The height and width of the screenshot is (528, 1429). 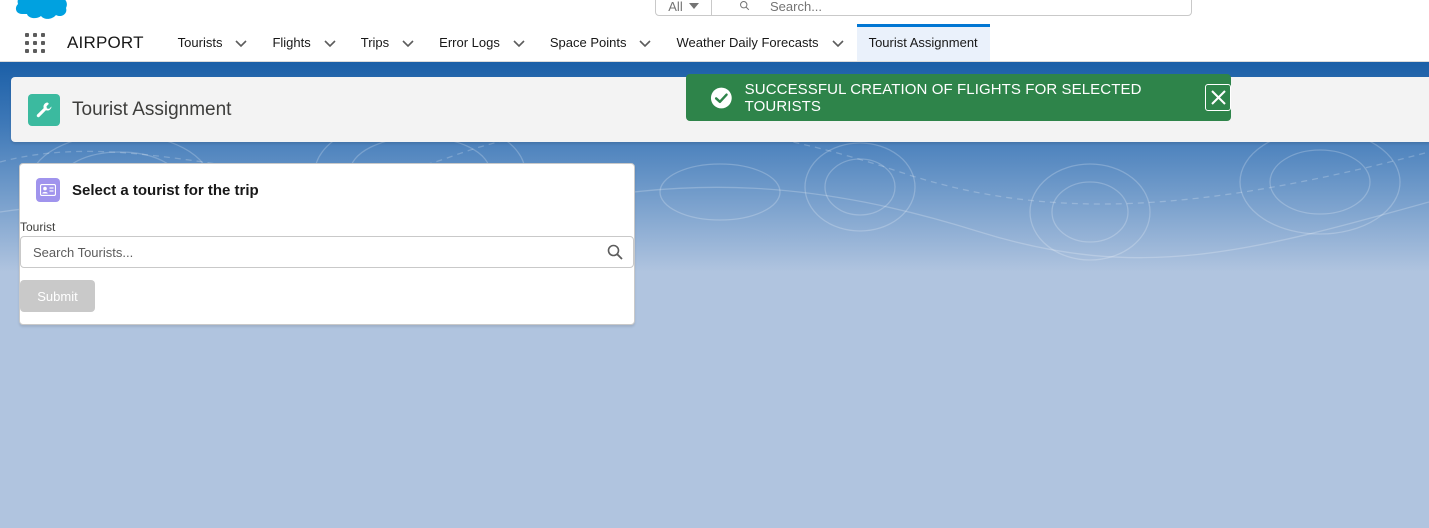 What do you see at coordinates (291, 42) in the screenshot?
I see `nav-item-label: Flights` at bounding box center [291, 42].